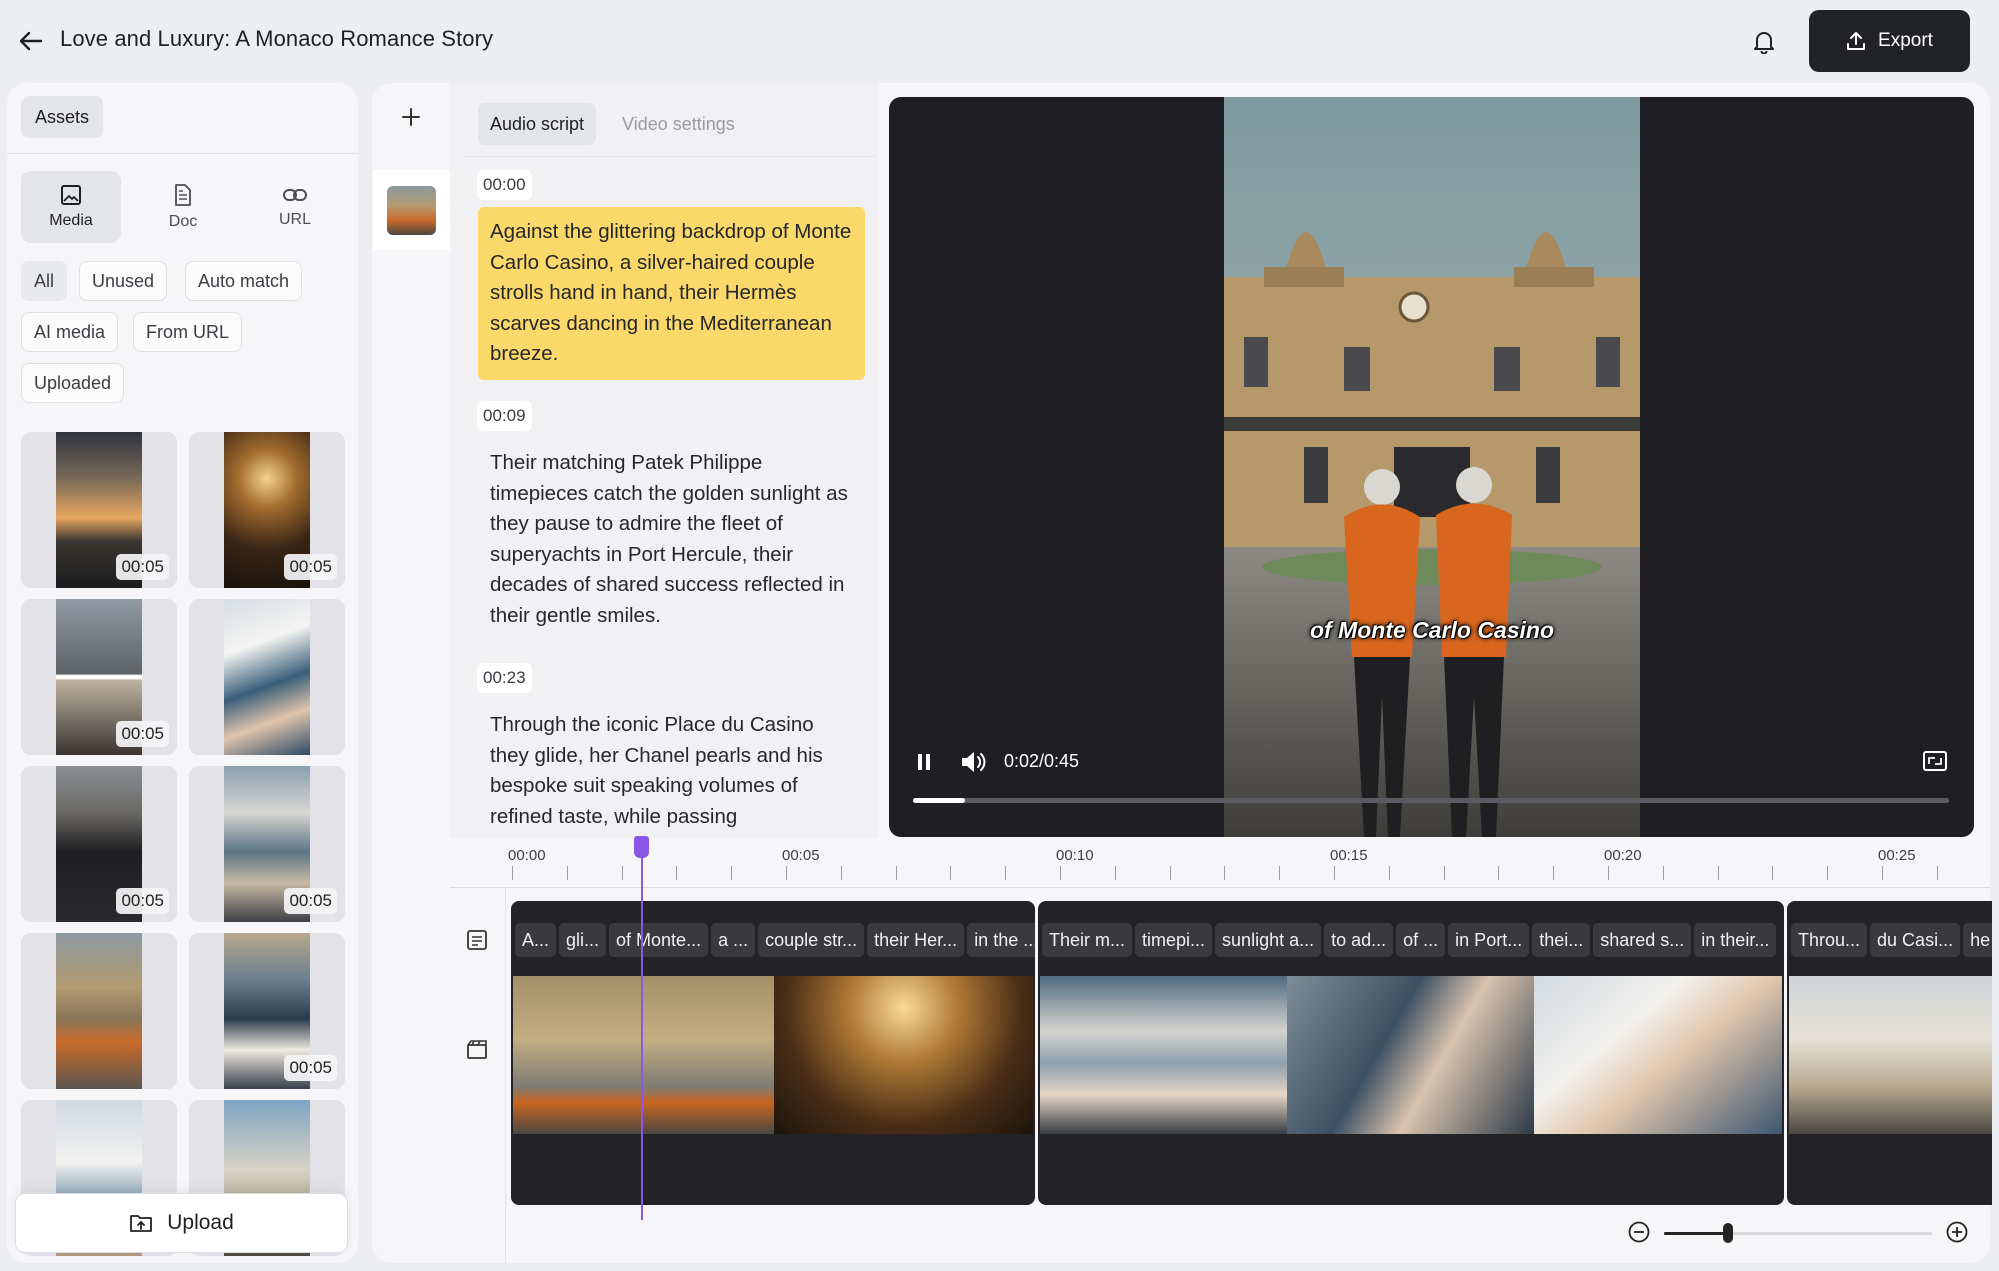 This screenshot has height=1271, width=1999. I want to click on filter-all: All, so click(44, 281).